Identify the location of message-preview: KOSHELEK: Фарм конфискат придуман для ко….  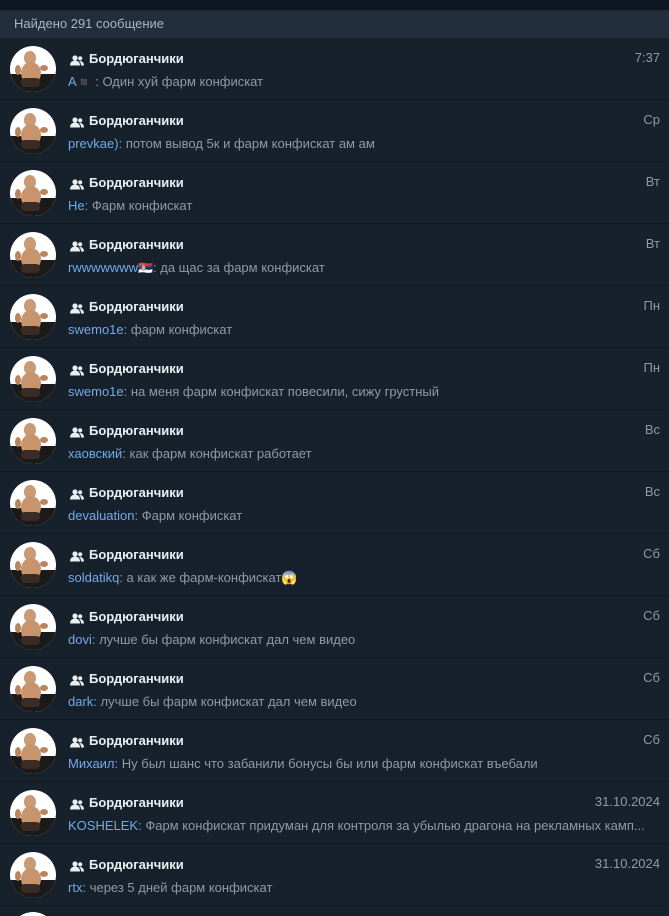
(363, 825).